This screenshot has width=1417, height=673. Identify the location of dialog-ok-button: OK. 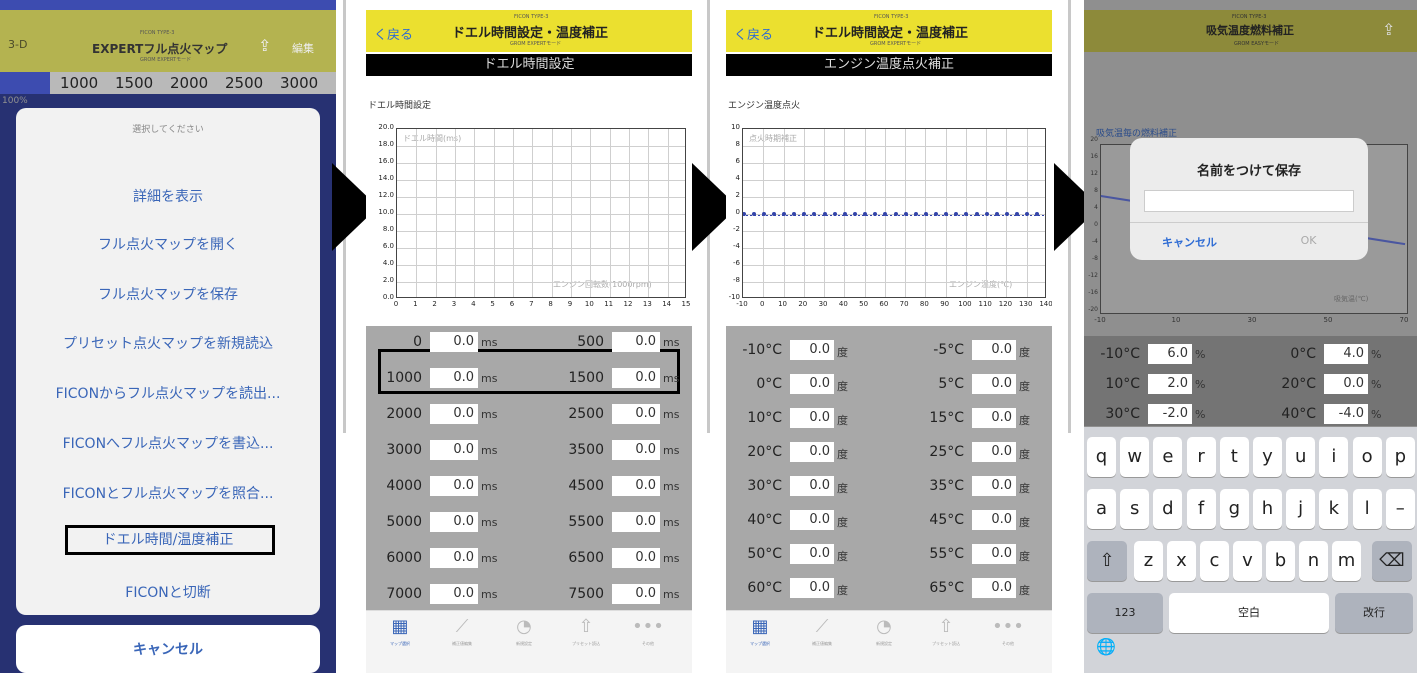
(1308, 240).